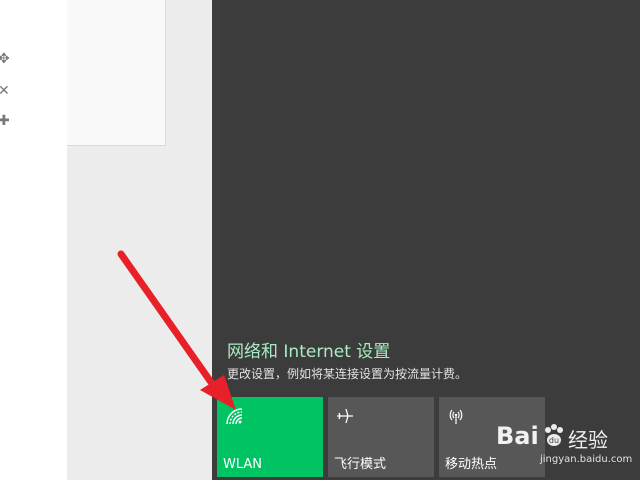  I want to click on watermark-url: jingyan.baidu.com, so click(586, 459).